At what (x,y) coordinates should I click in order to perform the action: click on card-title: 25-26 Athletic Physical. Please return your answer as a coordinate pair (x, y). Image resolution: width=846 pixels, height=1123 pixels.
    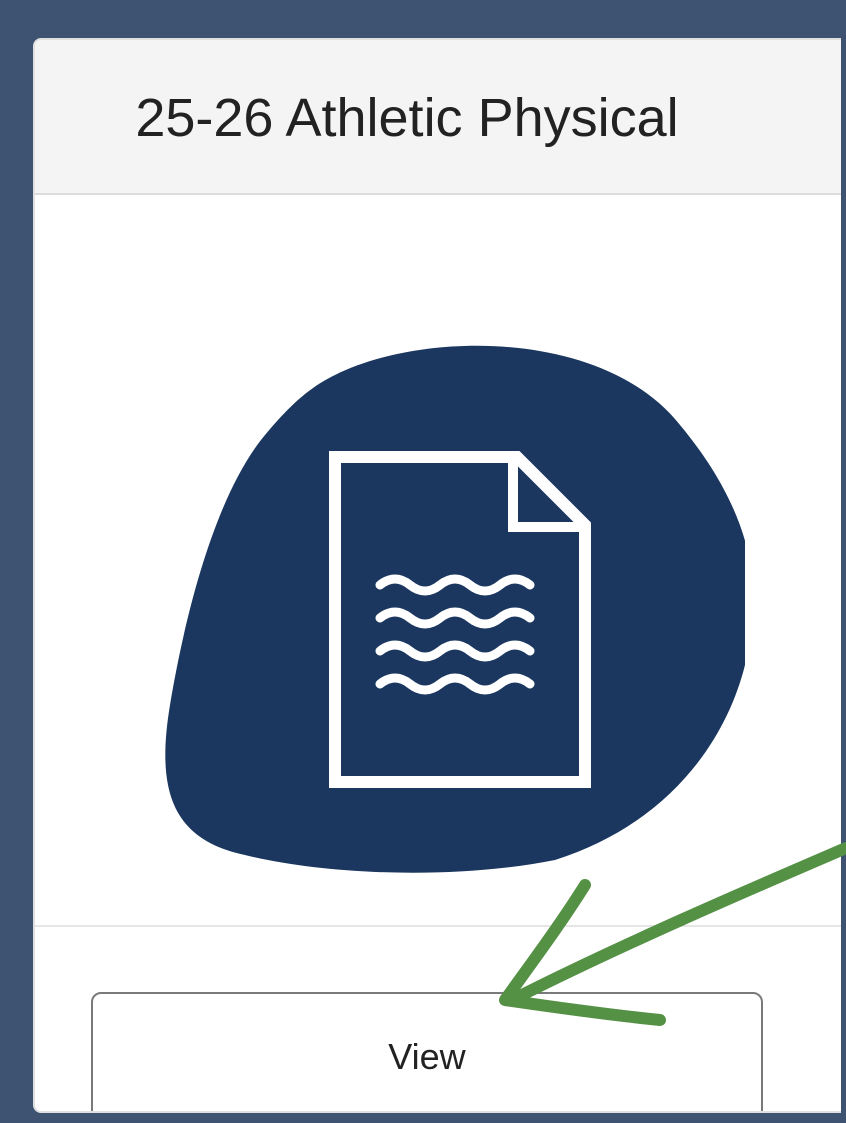
    Looking at the image, I should click on (407, 118).